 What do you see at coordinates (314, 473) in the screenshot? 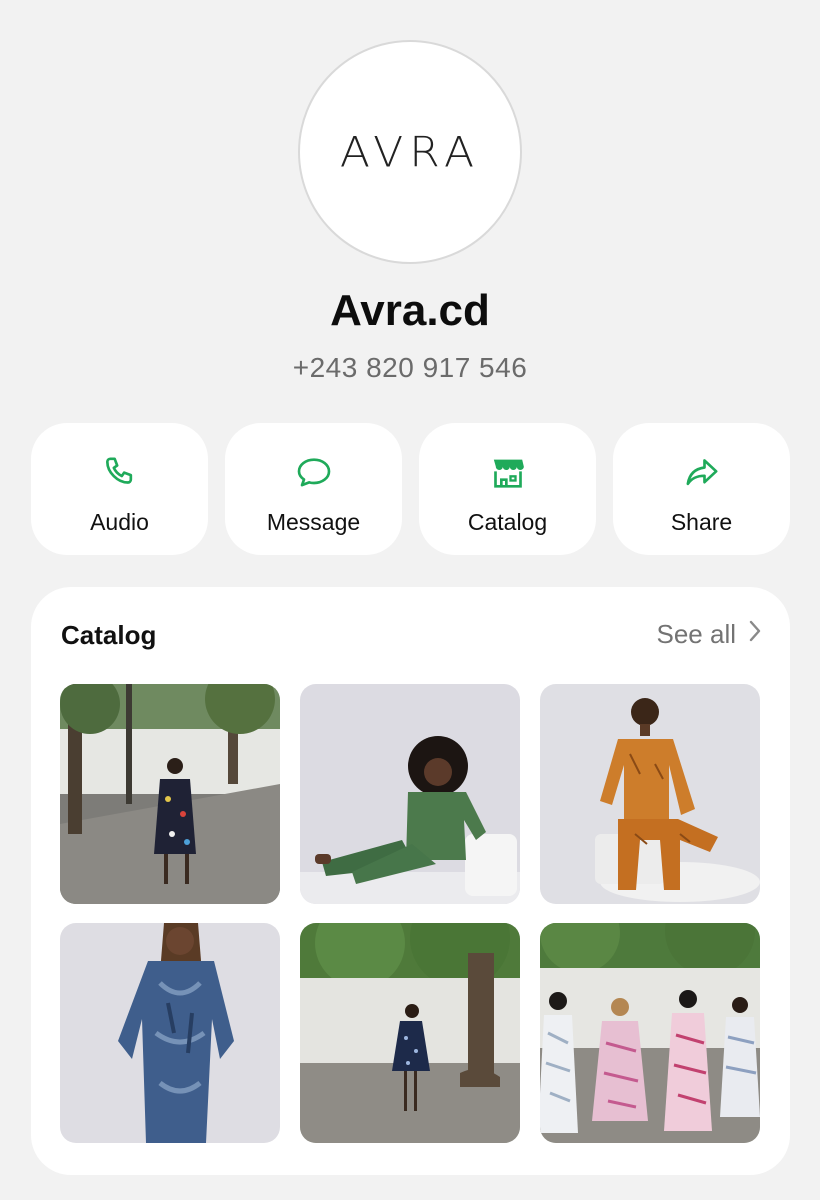
I see `message-bubble-icon` at bounding box center [314, 473].